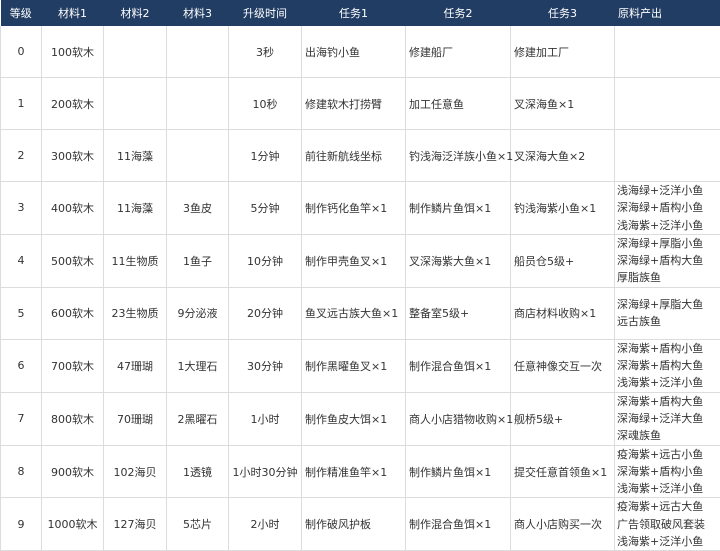 This screenshot has width=720, height=551. Describe the element at coordinates (21, 260) in the screenshot. I see `level-cell: 4` at that location.